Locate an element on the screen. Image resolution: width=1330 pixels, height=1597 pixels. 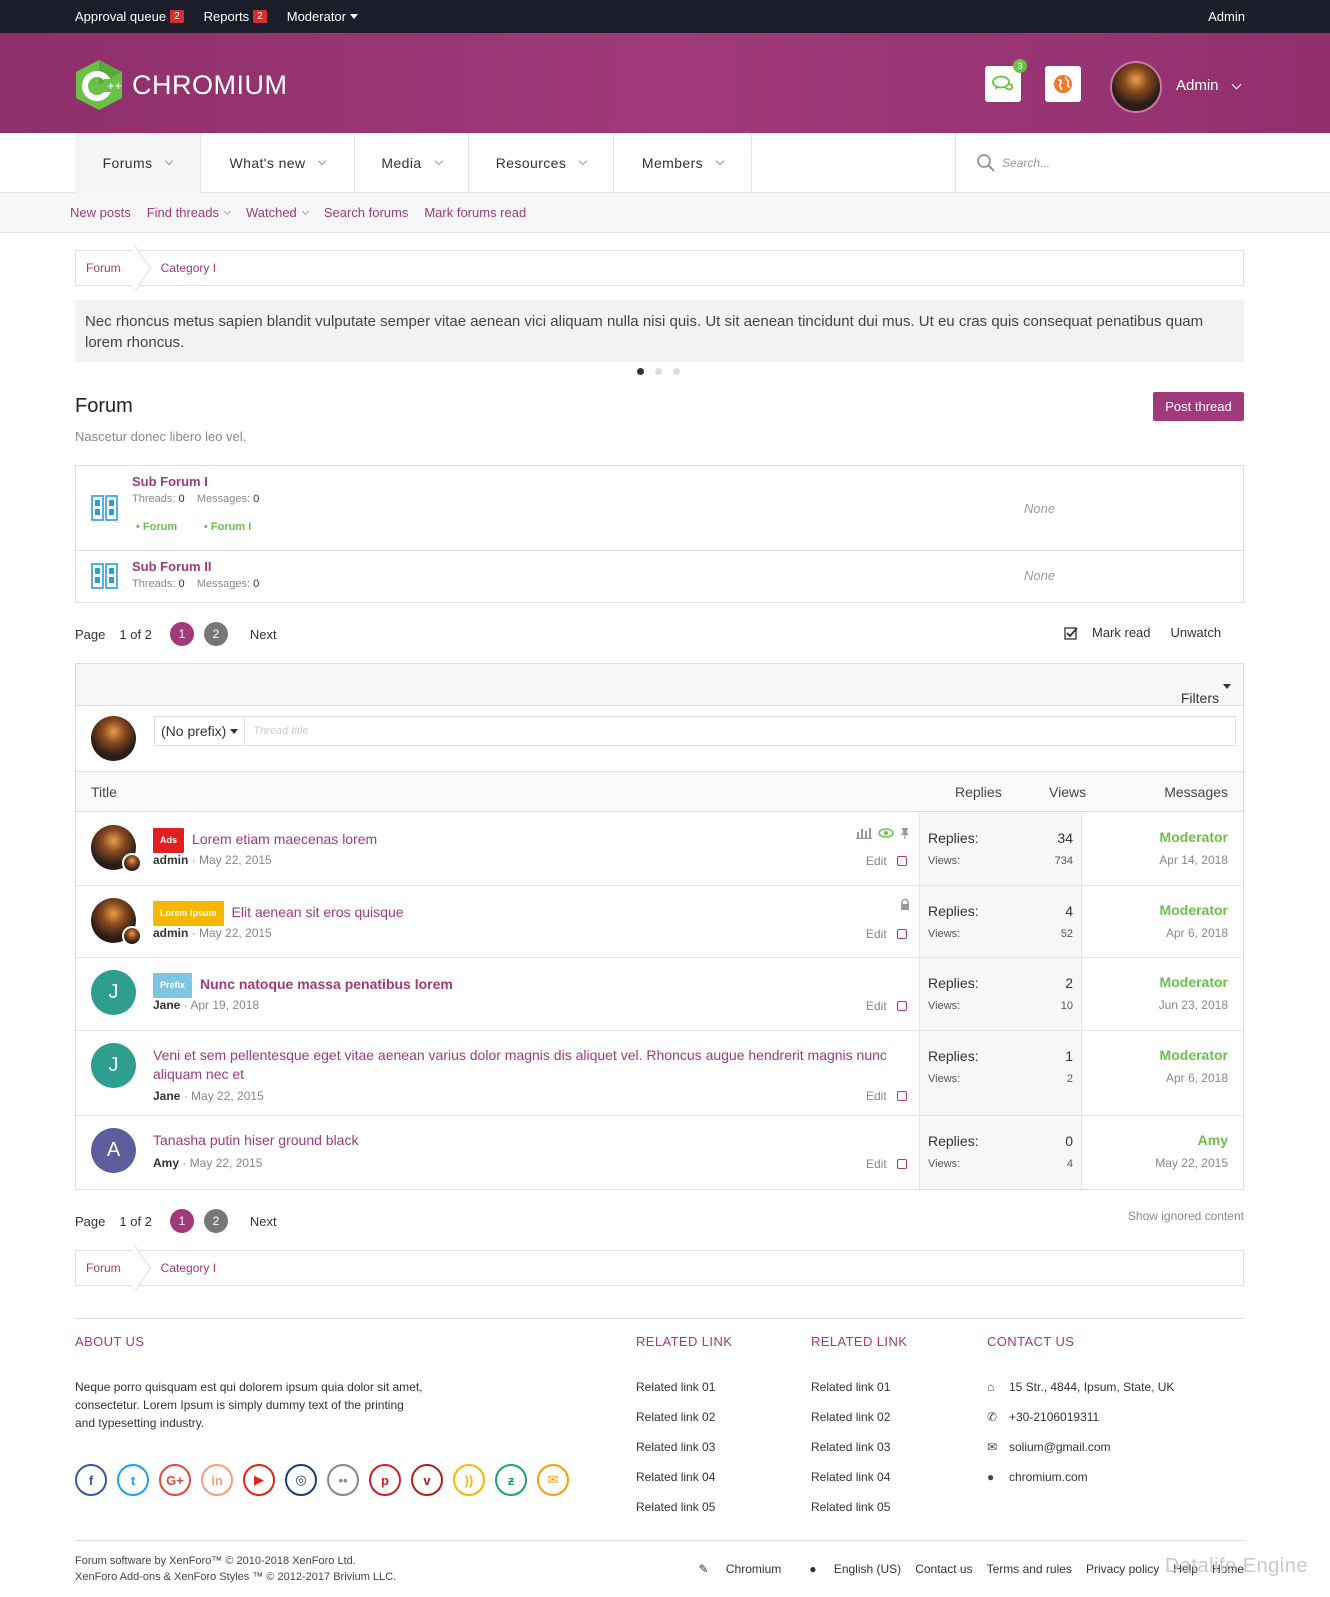
style-chooser-link: ✎ Chromium is located at coordinates (732, 1569).